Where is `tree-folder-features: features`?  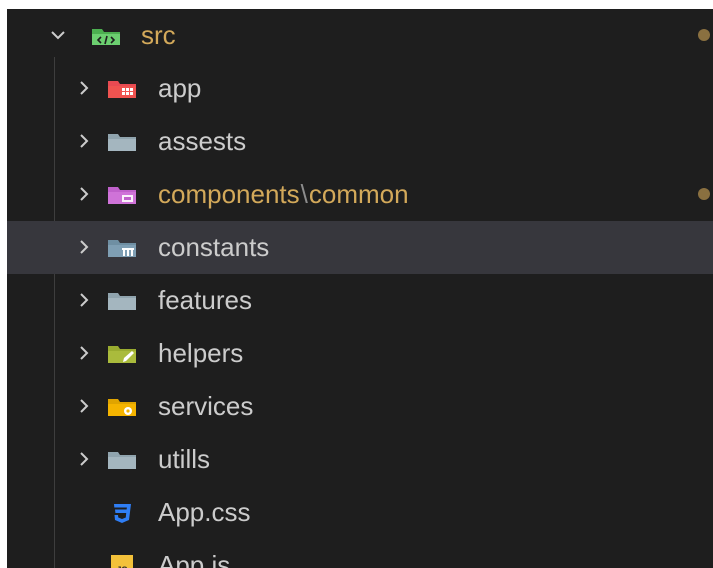 tree-folder-features: features is located at coordinates (360, 300).